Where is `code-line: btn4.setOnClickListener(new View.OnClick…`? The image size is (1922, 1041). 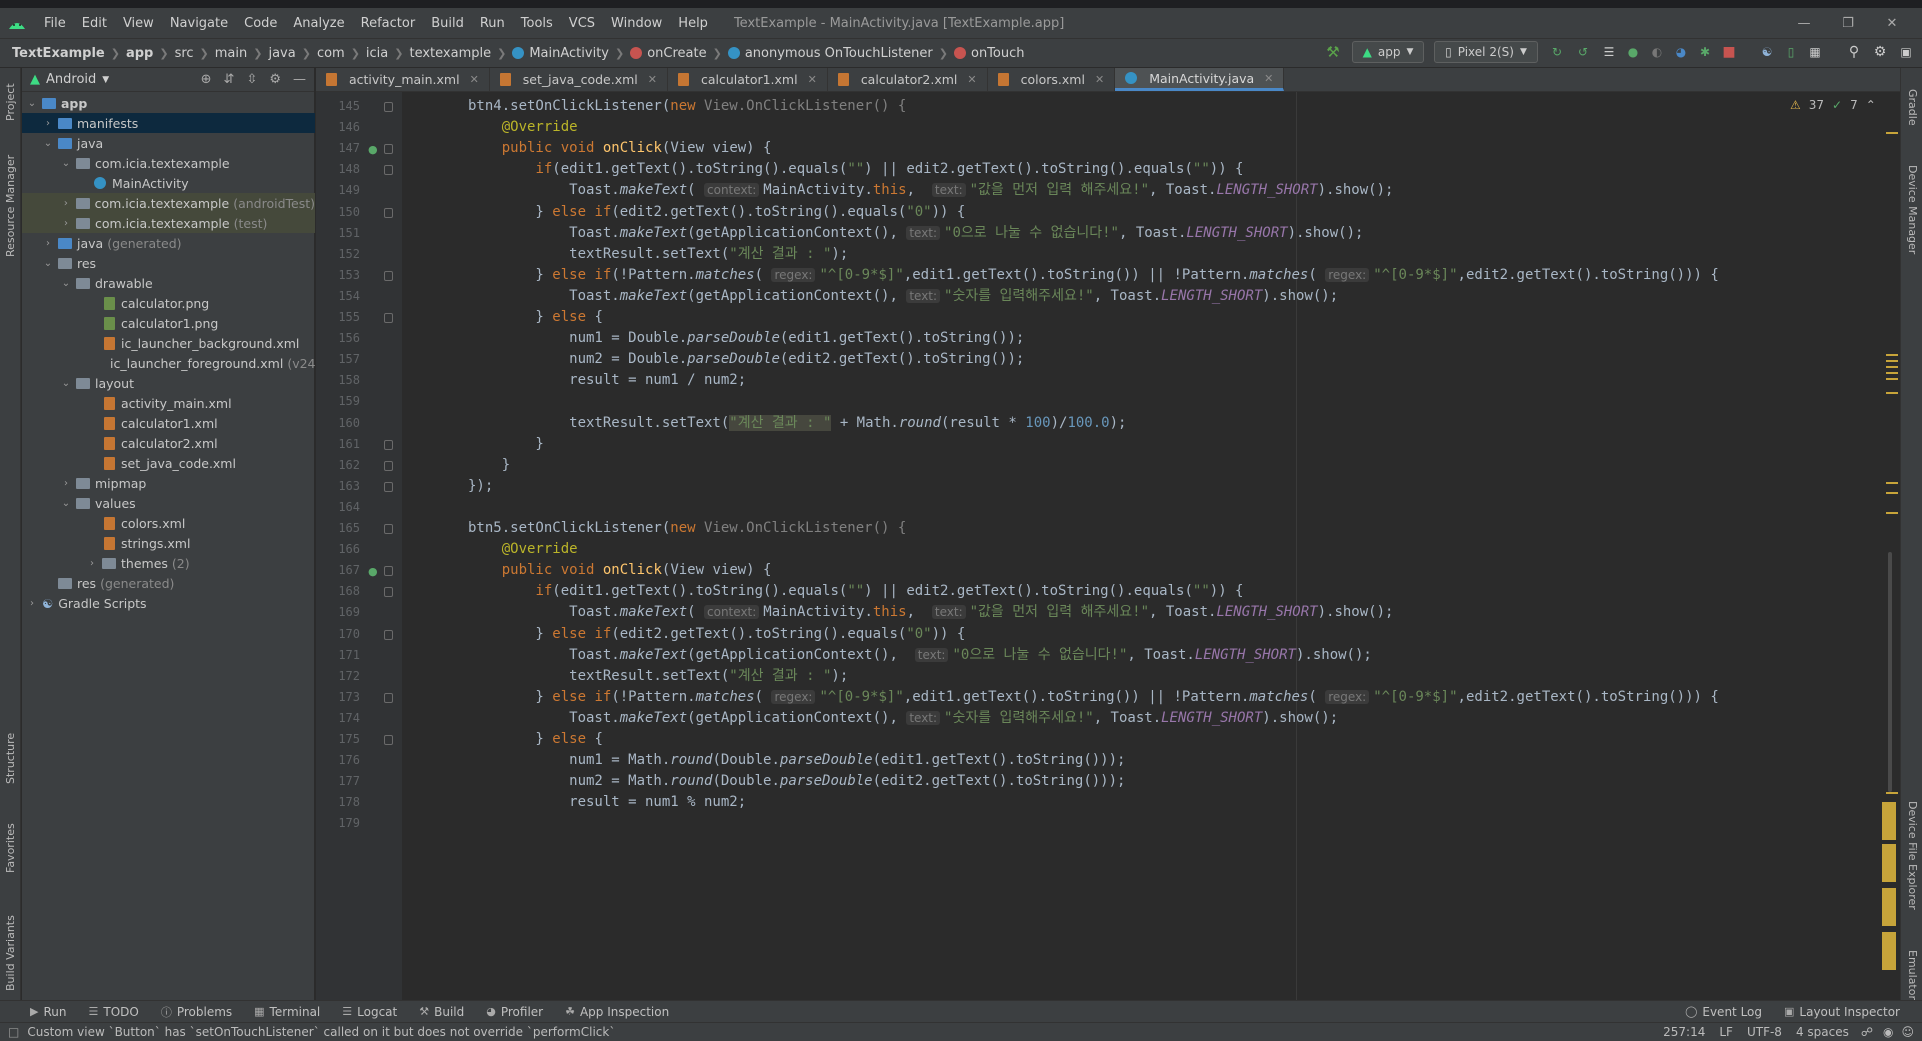
code-line: btn4.setOnClickListener(new View.OnClick… is located at coordinates (687, 106).